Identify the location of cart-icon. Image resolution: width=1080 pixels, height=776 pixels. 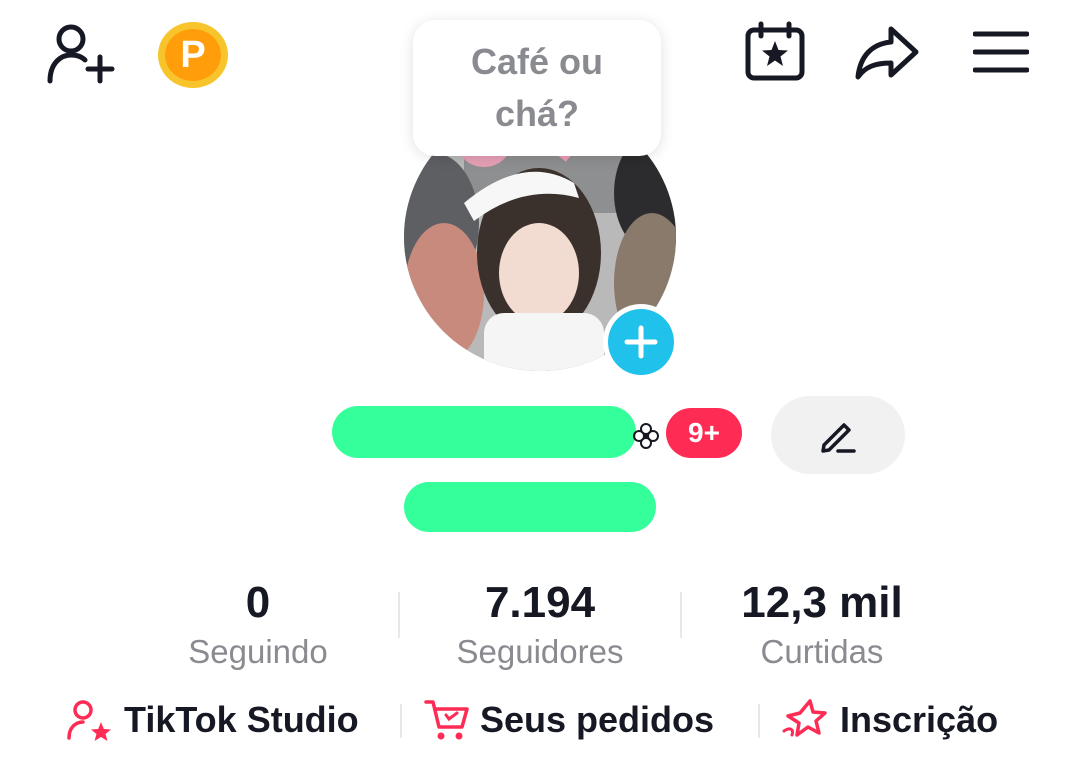
(447, 720).